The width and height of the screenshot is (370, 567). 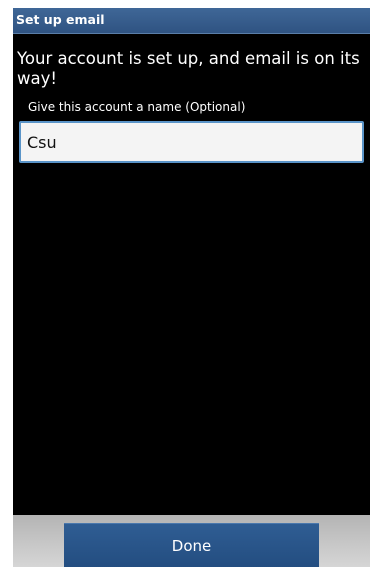 What do you see at coordinates (191, 545) in the screenshot?
I see `done-button: Done` at bounding box center [191, 545].